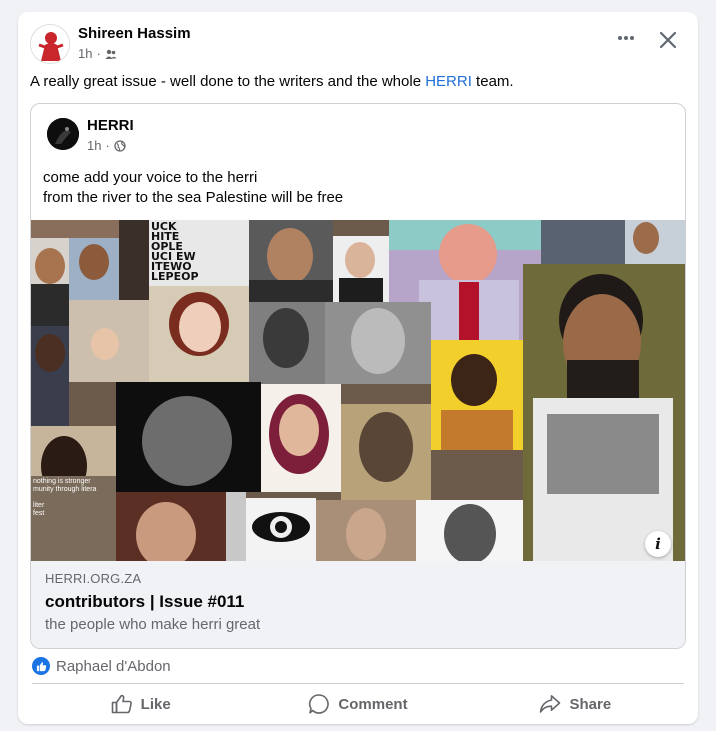 This screenshot has width=716, height=731. What do you see at coordinates (358, 683) in the screenshot?
I see `actions-divider` at bounding box center [358, 683].